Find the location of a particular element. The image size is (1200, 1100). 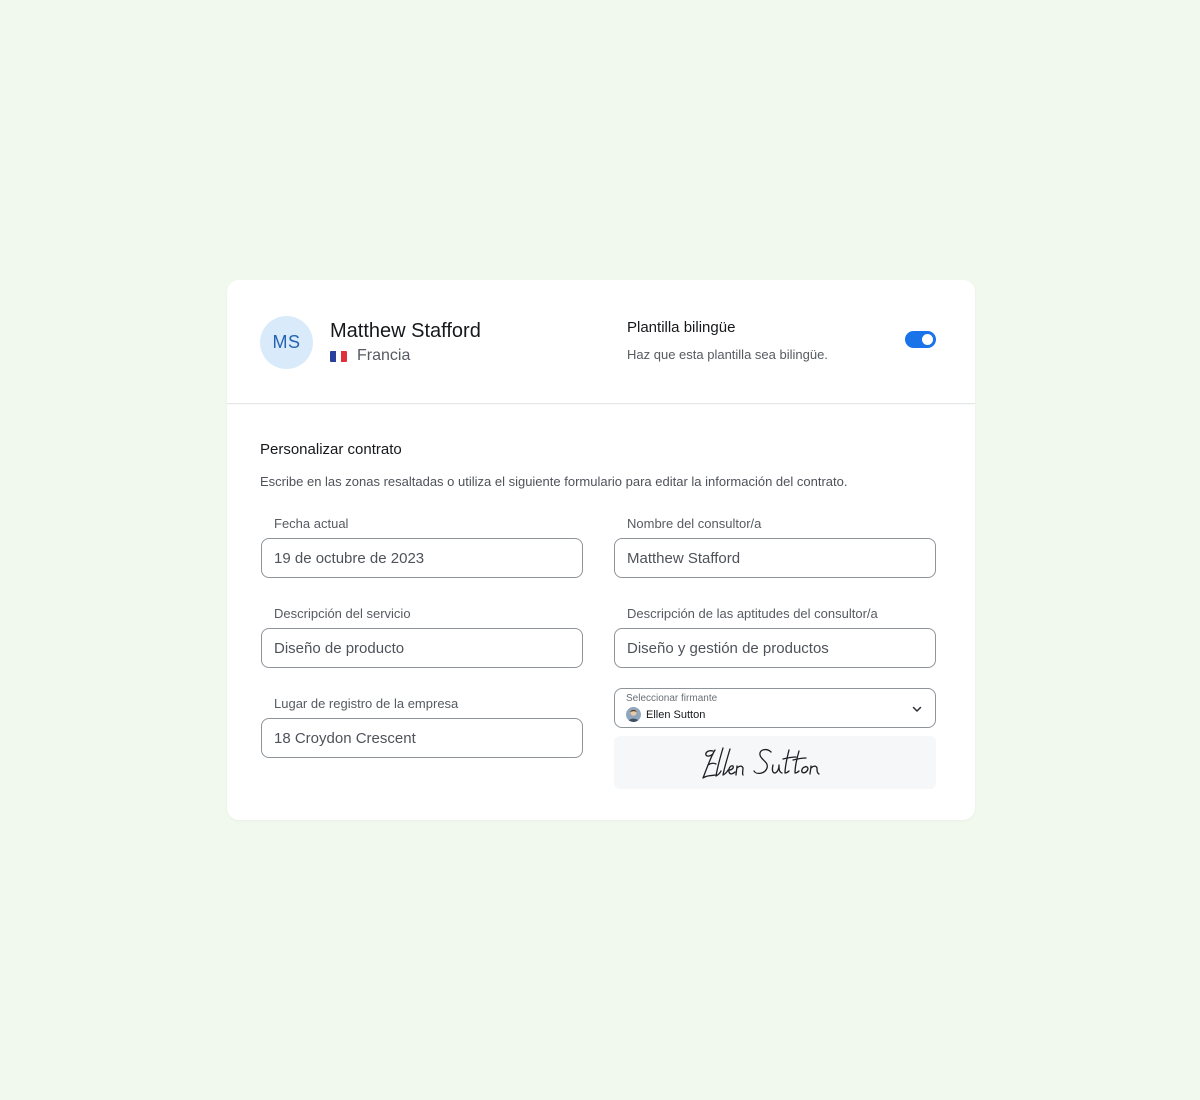

user-country: Francia is located at coordinates (370, 356).